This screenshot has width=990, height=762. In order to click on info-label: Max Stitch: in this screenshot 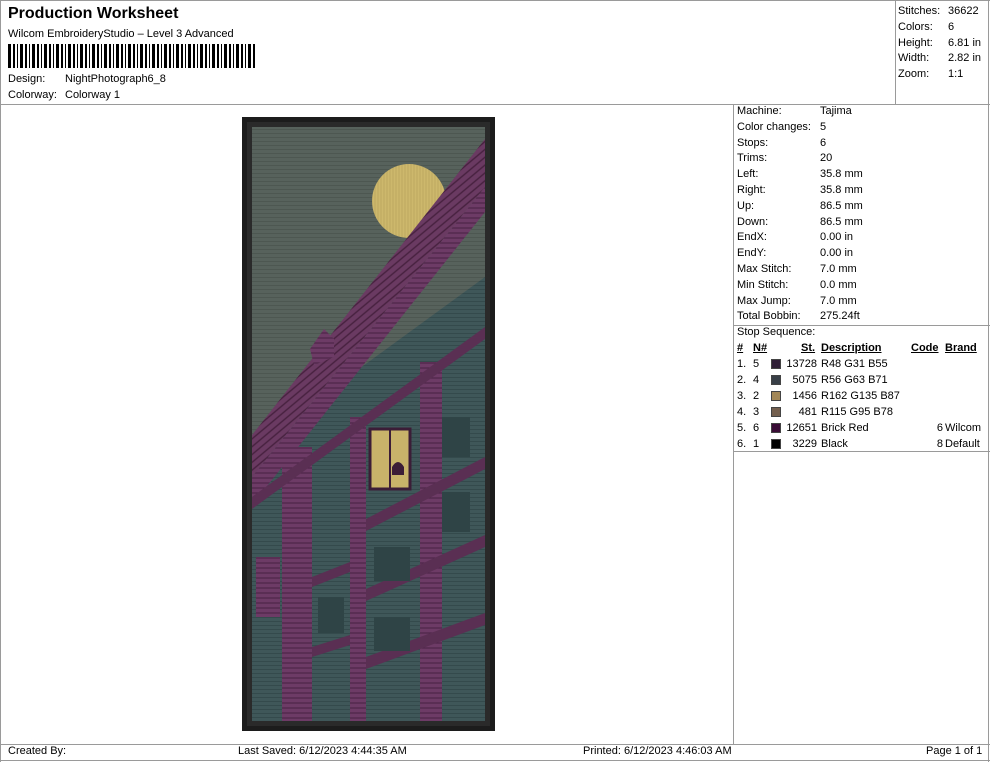, I will do `click(764, 269)`.